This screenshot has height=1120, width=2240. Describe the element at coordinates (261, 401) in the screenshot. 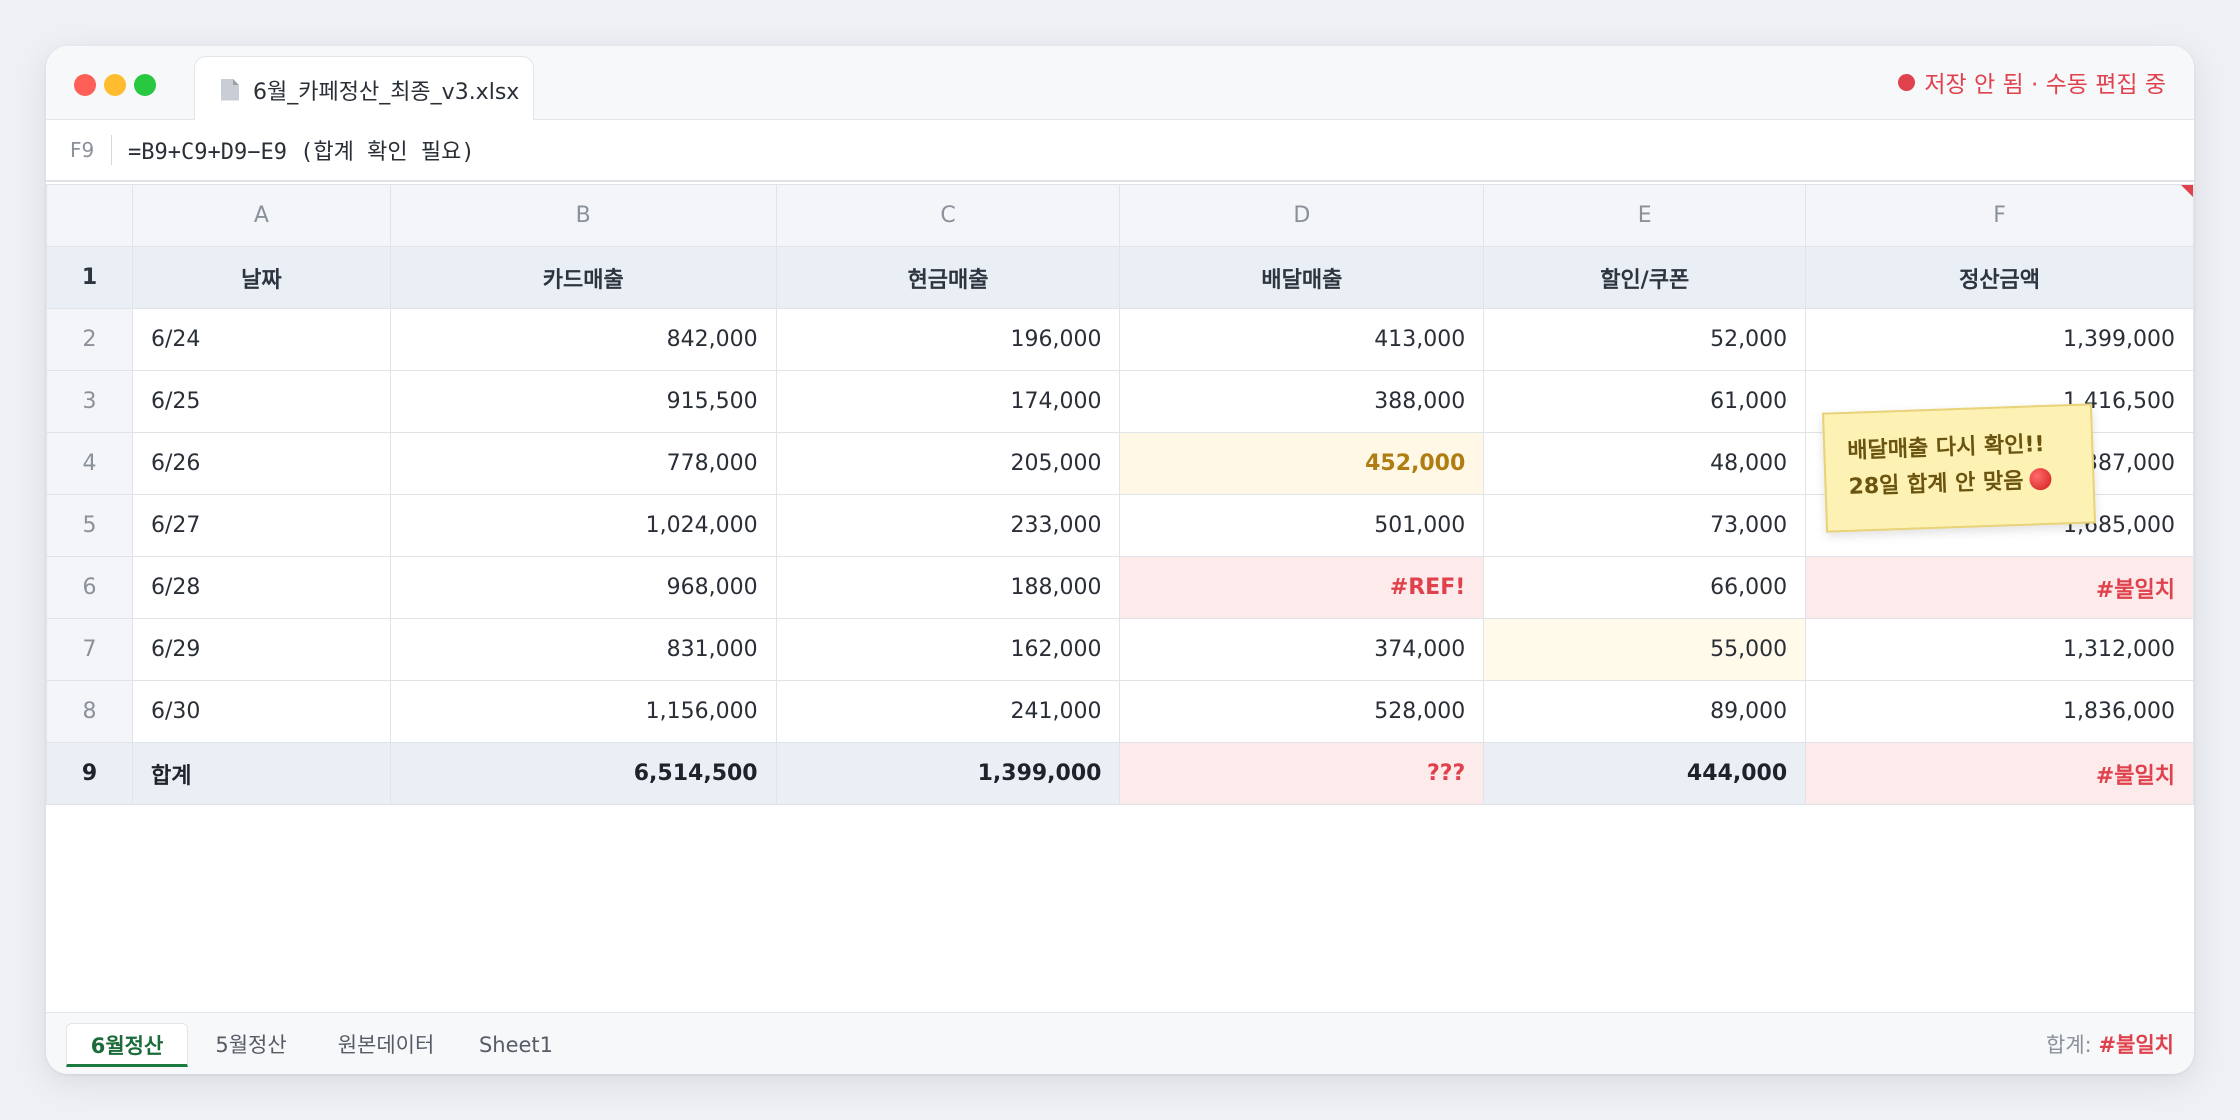

I see `table-cell: 6/25` at that location.